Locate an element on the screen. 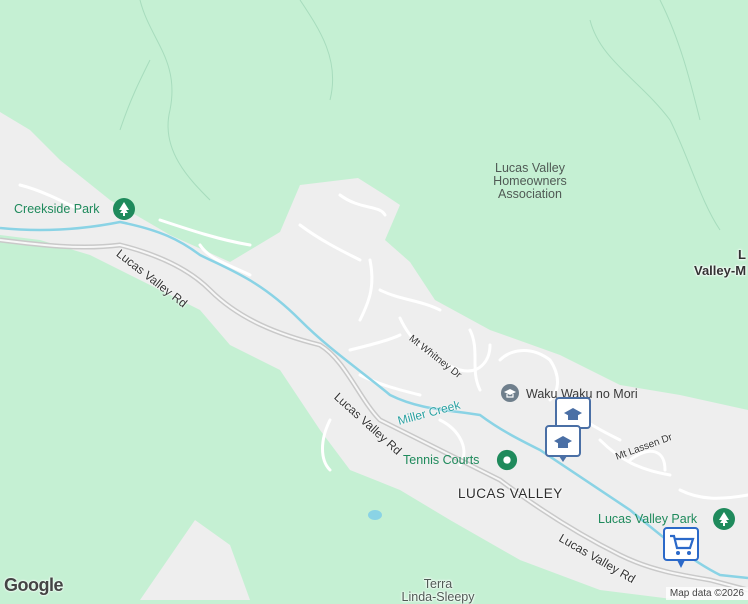  terra-linda-label: Terra Linda-Sleepy is located at coordinates (438, 591).